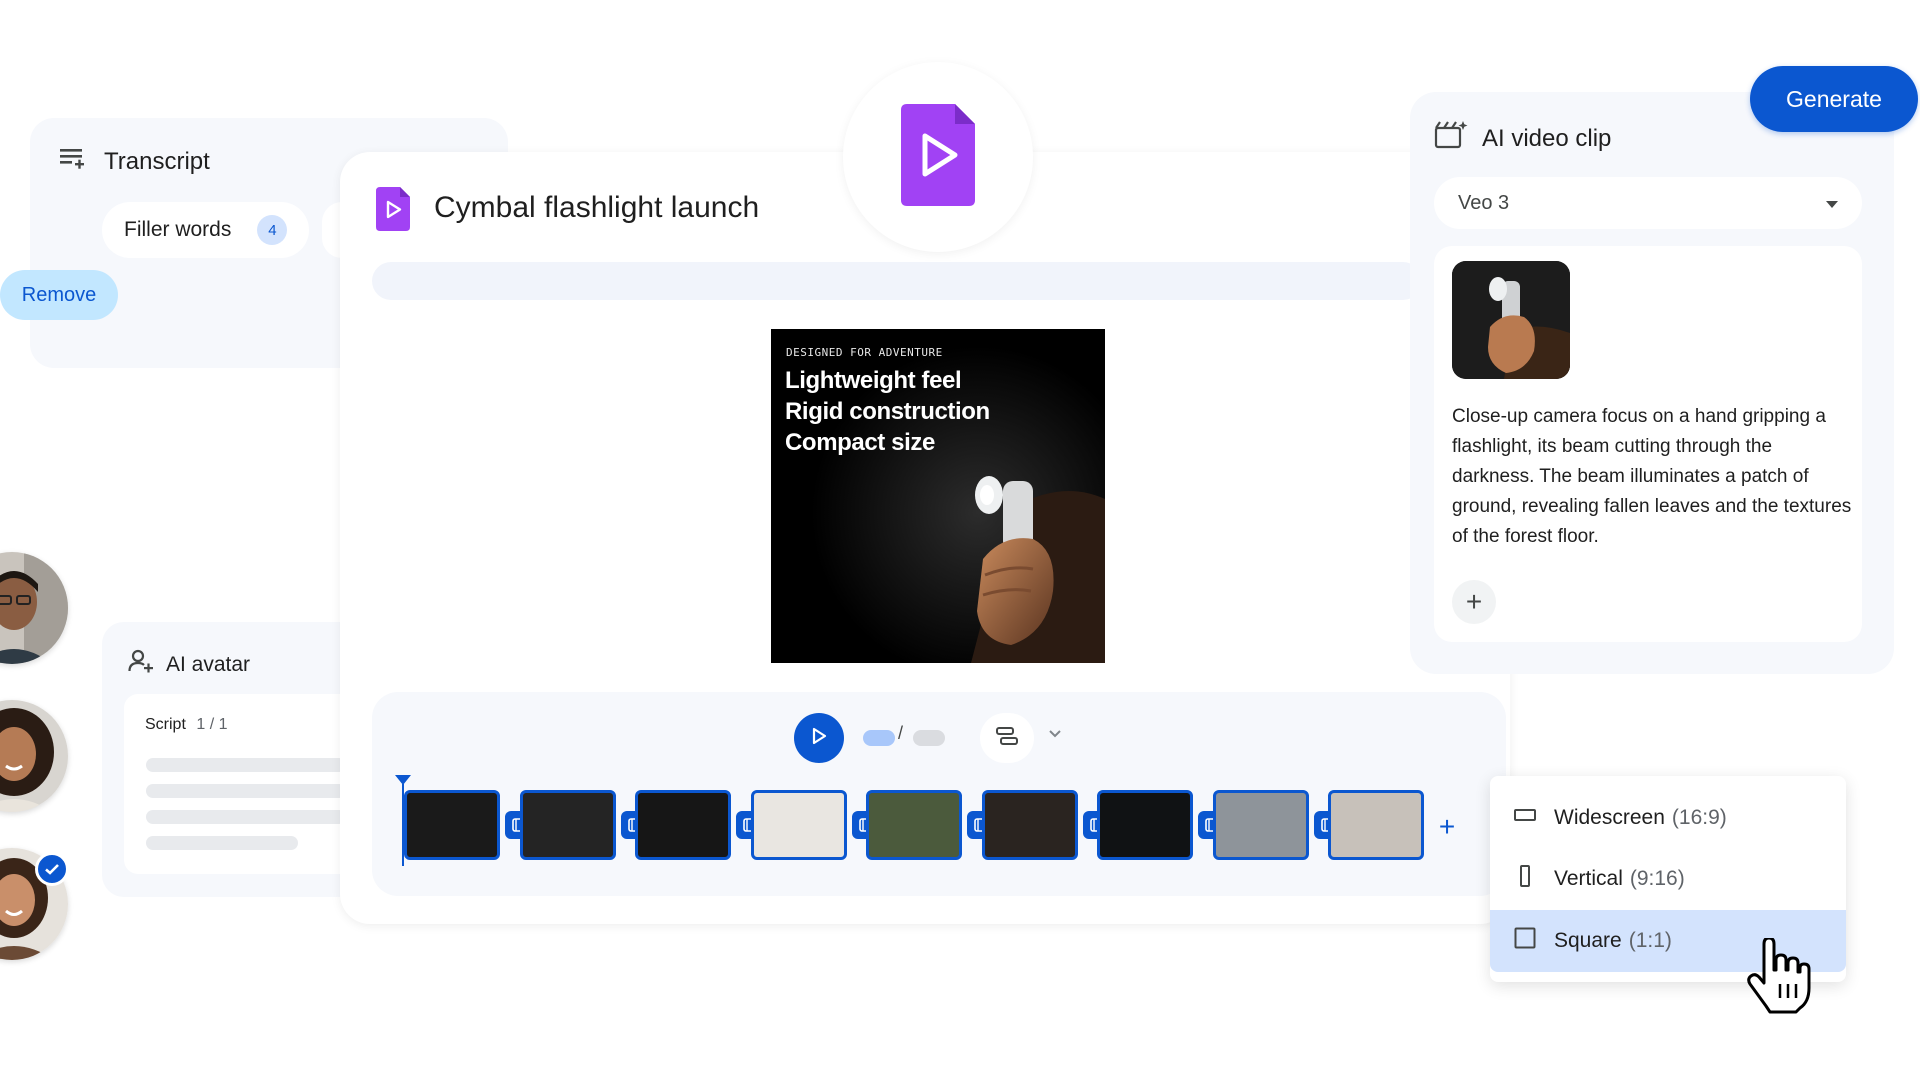 This screenshot has width=1920, height=1080. I want to click on editor-toolbar, so click(897, 281).